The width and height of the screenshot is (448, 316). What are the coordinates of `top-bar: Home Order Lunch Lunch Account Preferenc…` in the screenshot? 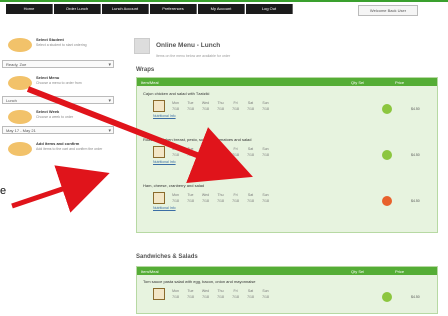 It's located at (224, 8).